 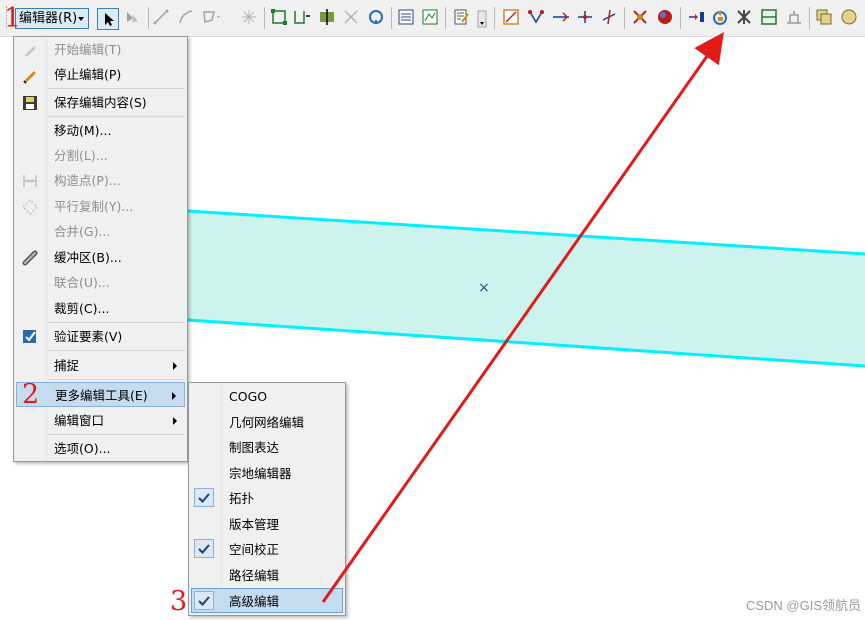 What do you see at coordinates (31, 394) in the screenshot?
I see `step-marker-2: 2` at bounding box center [31, 394].